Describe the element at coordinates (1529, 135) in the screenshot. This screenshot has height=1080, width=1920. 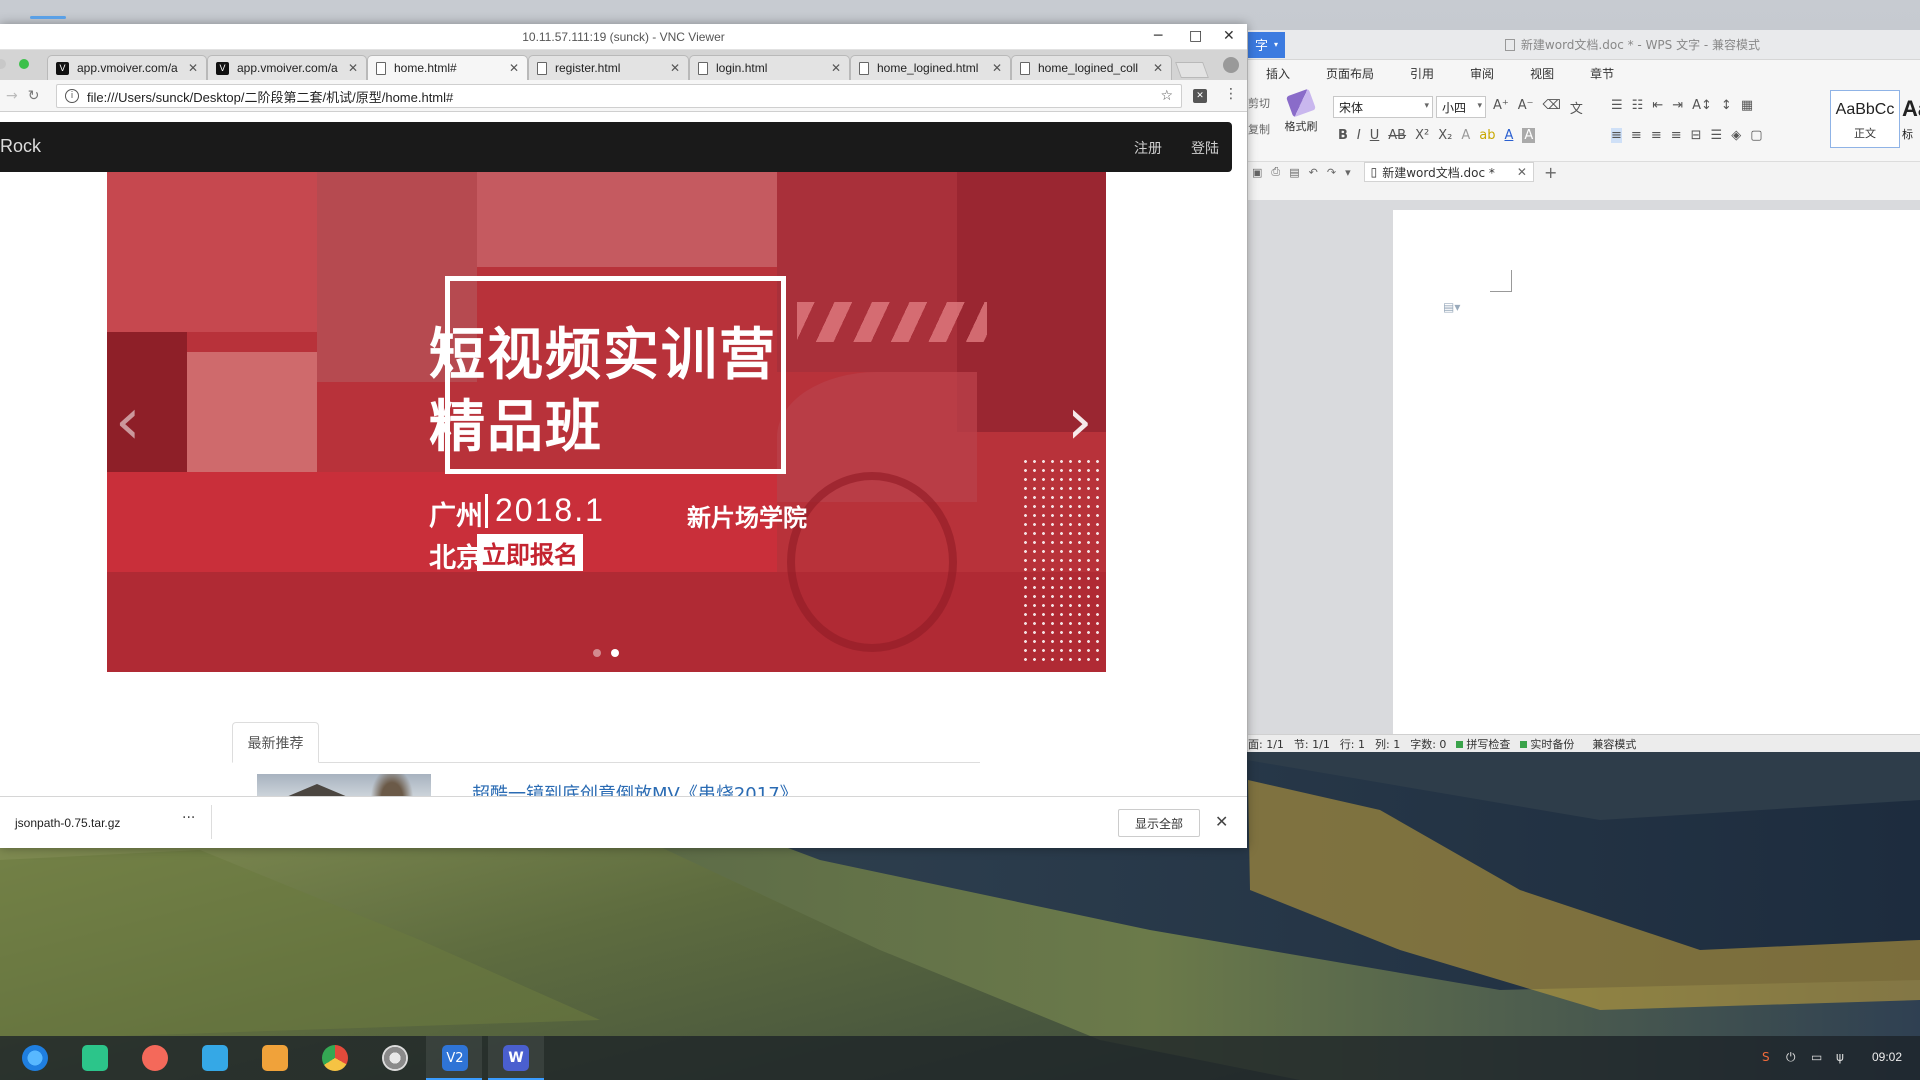
I see `char-shading-icon: A` at that location.